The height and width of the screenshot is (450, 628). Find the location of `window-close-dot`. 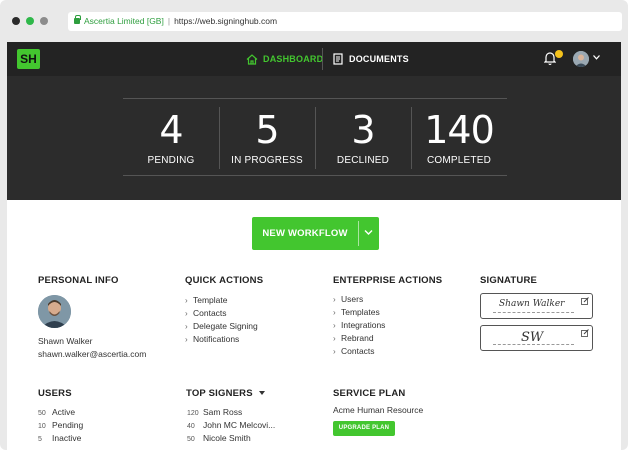

window-close-dot is located at coordinates (16, 21).